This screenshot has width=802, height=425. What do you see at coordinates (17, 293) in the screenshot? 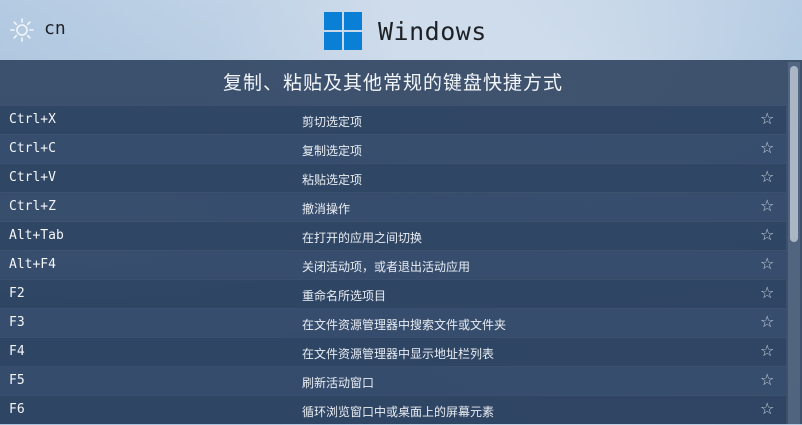
I see `shortcut-key: F2` at bounding box center [17, 293].